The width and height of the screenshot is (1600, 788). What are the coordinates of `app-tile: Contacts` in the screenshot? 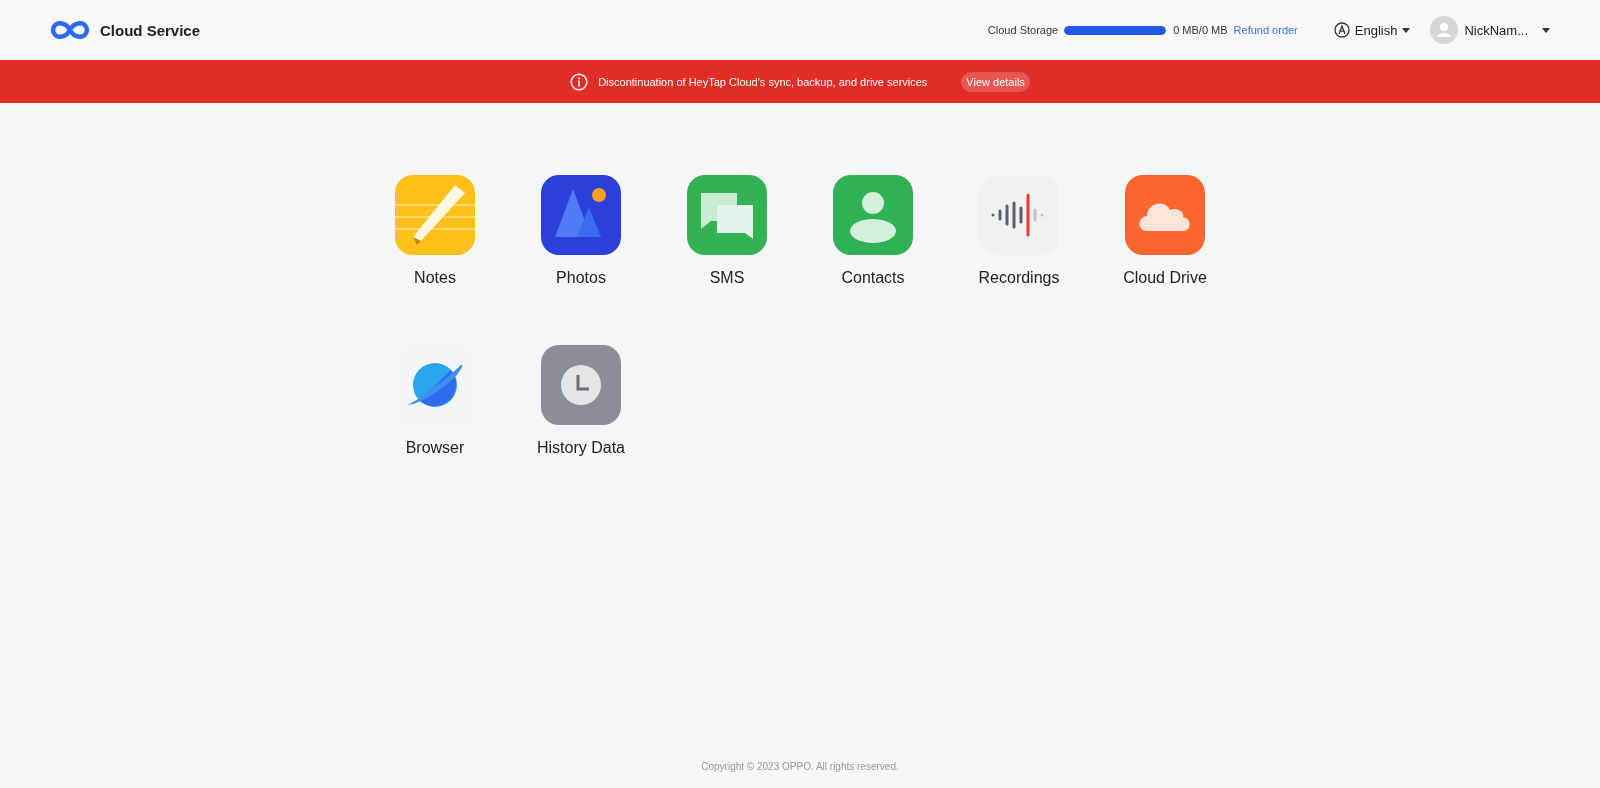 It's located at (873, 231).